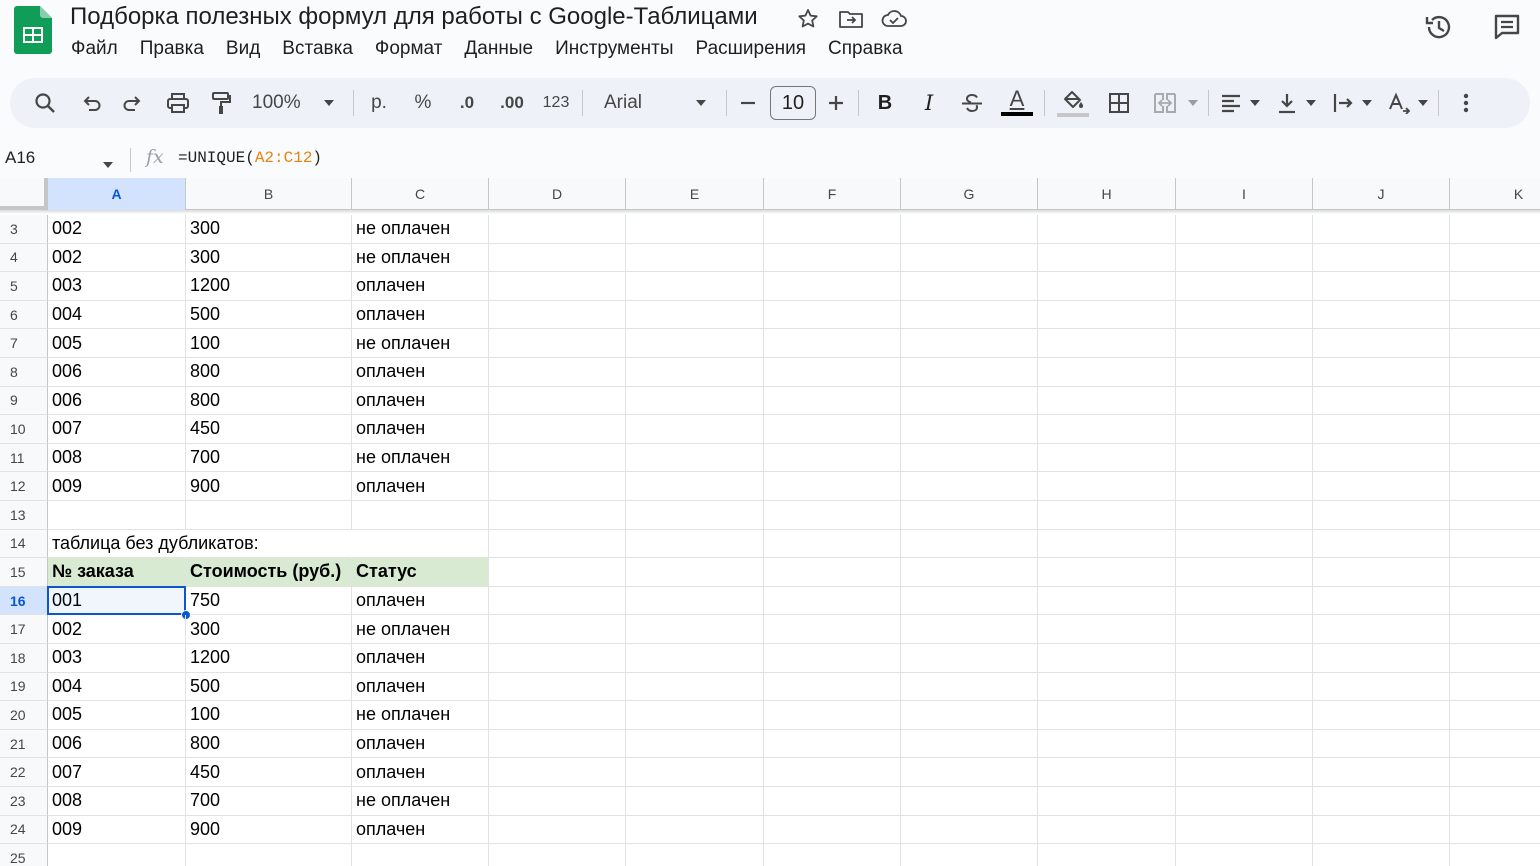  I want to click on zoom-caret-icon, so click(329, 103).